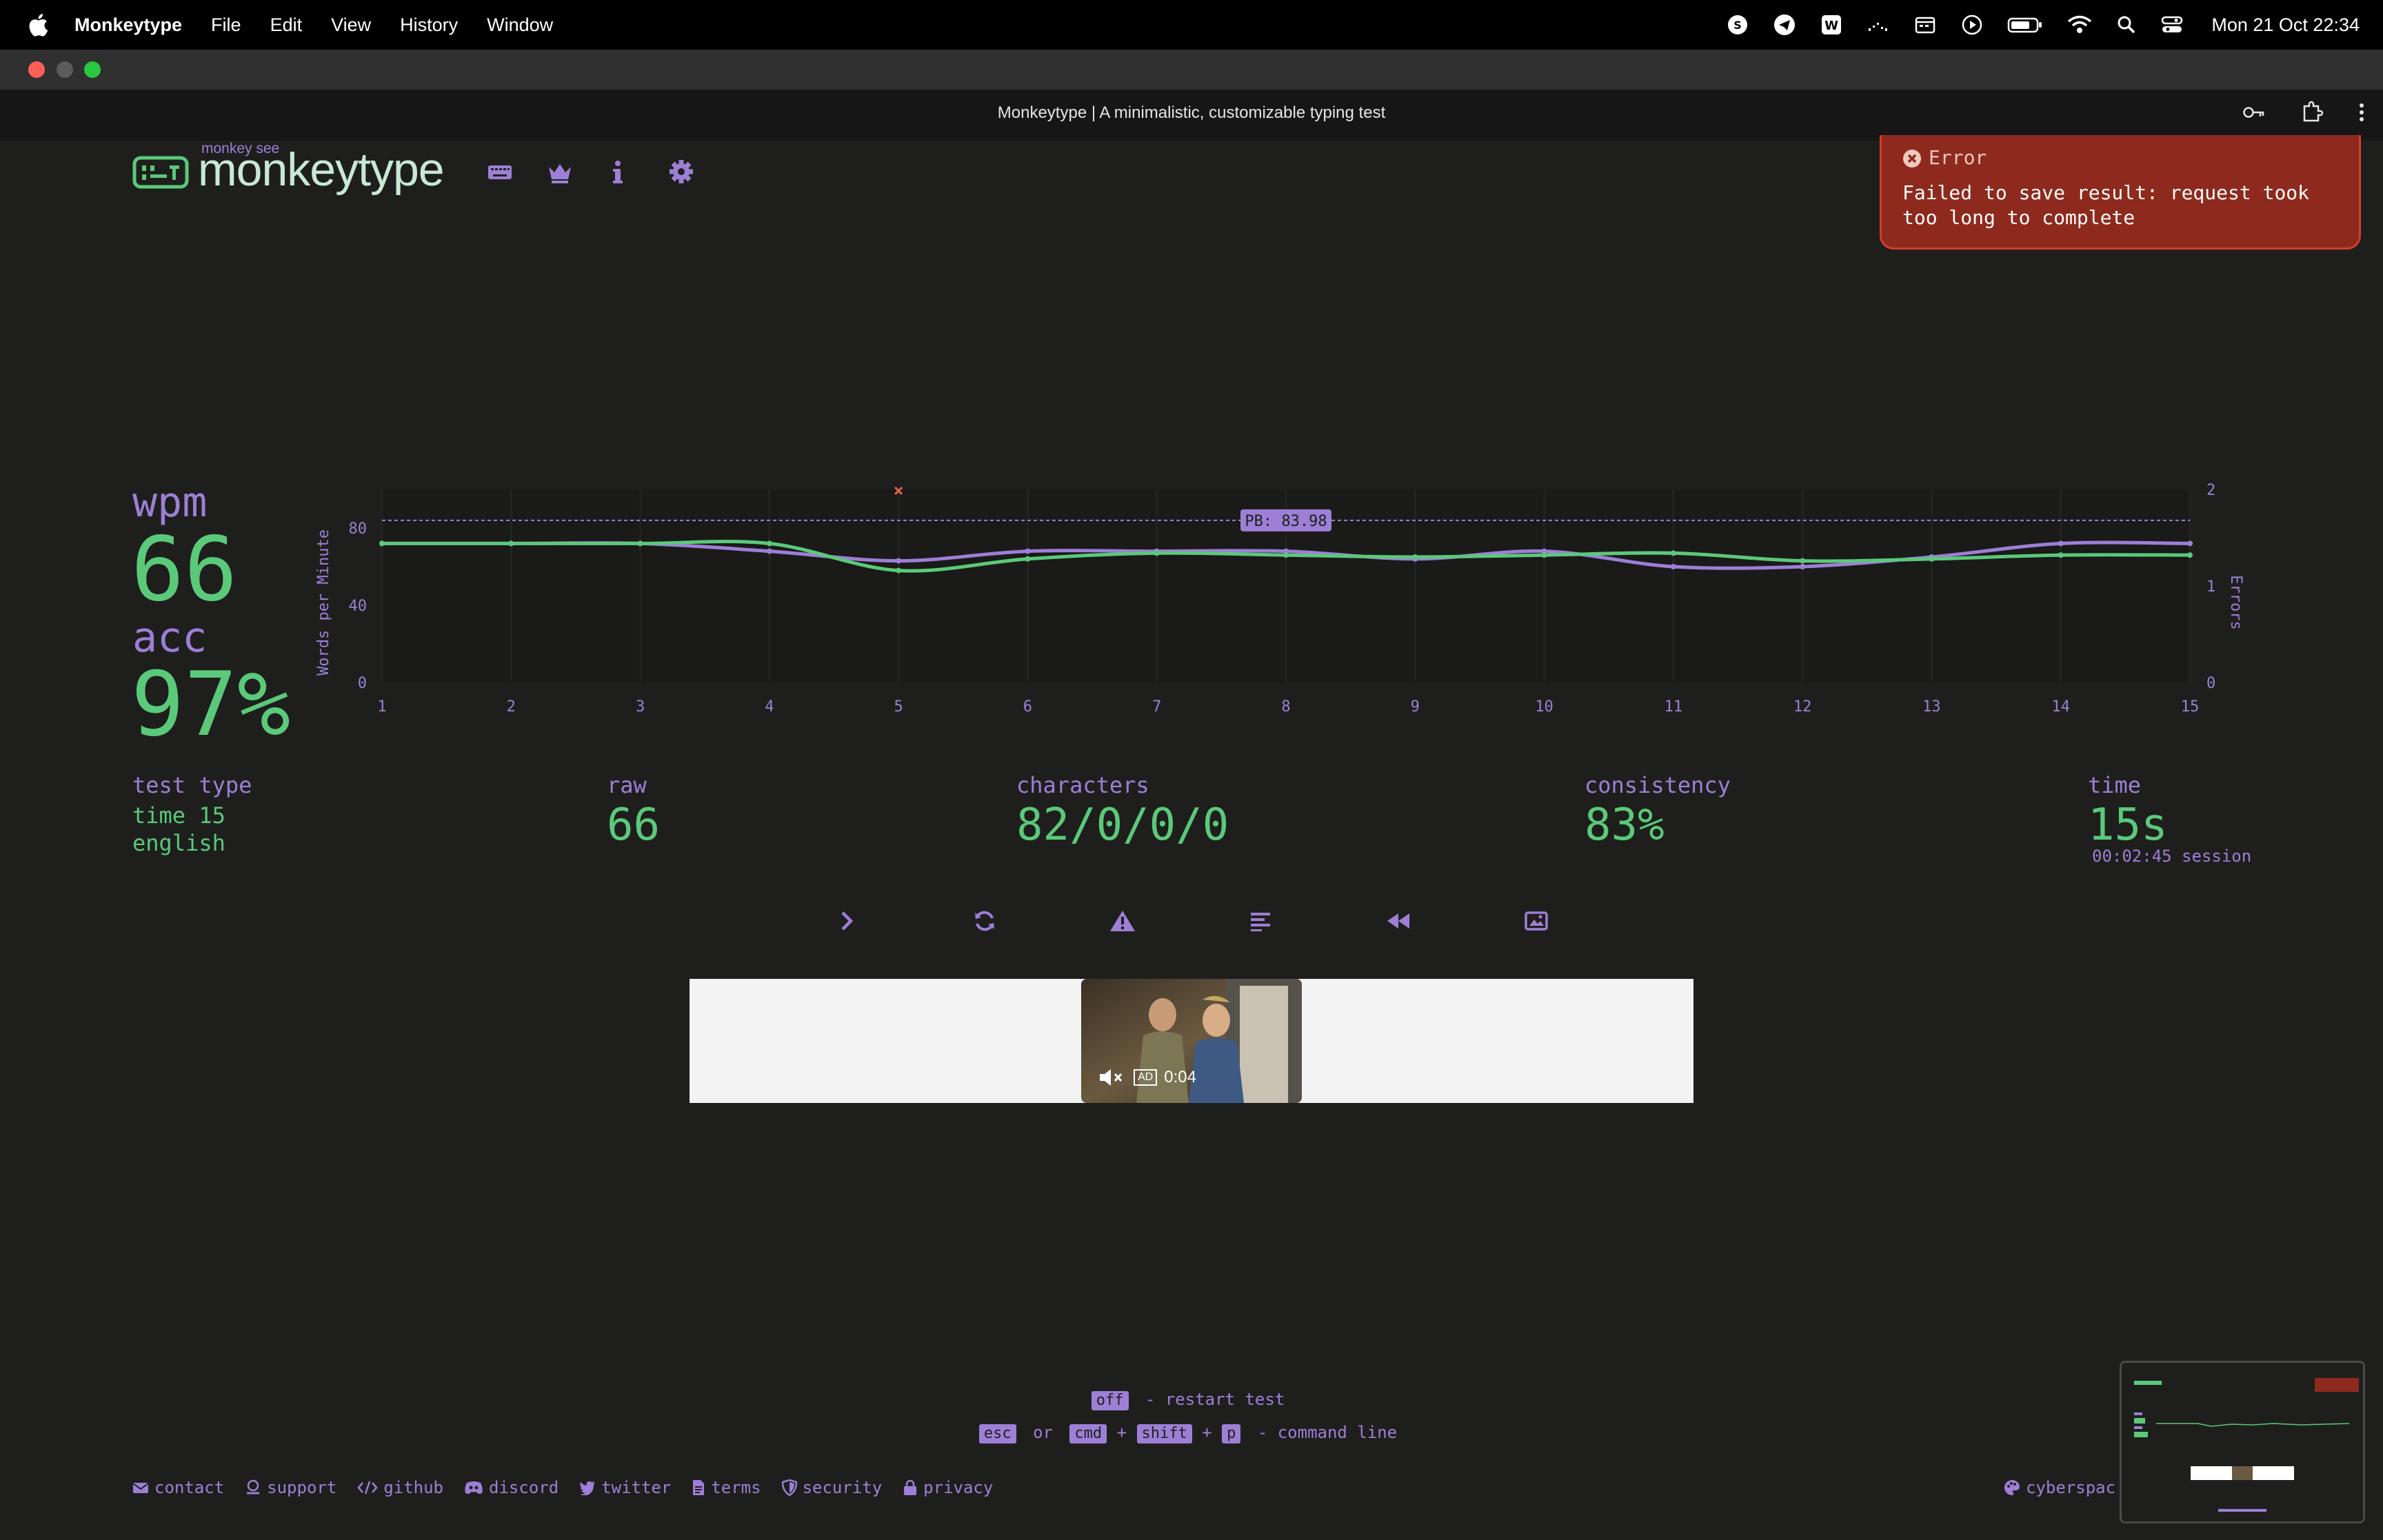  Describe the element at coordinates (2115, 785) in the screenshot. I see `time-label: time` at that location.